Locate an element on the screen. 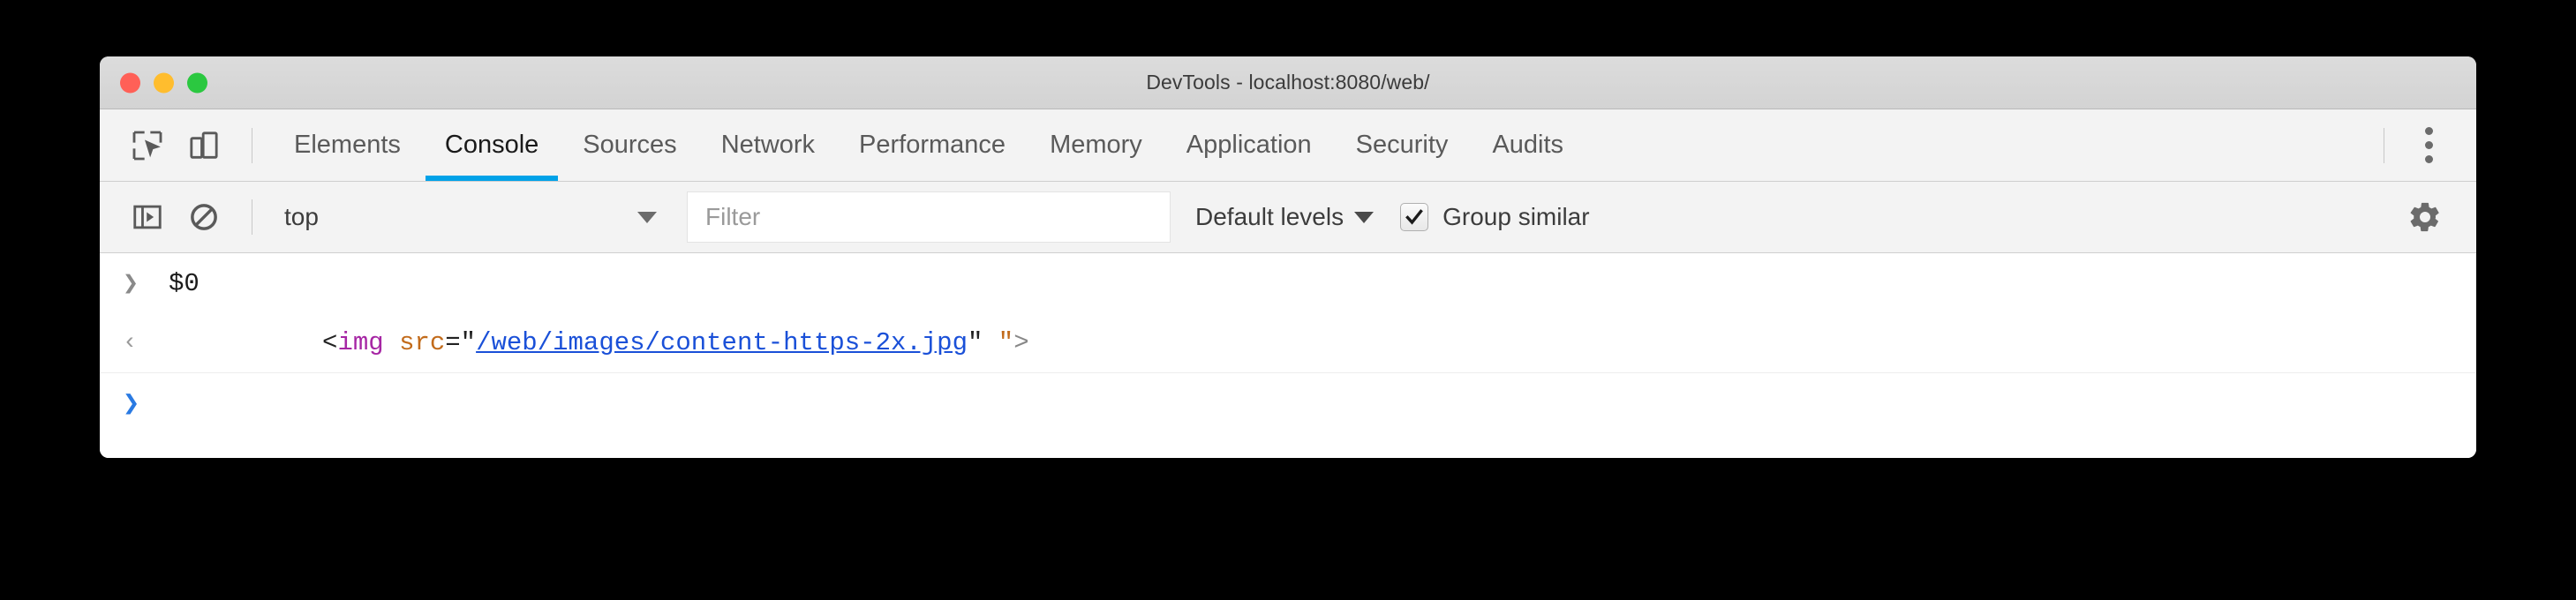 This screenshot has width=2576, height=600. clear-console-icon is located at coordinates (204, 217).